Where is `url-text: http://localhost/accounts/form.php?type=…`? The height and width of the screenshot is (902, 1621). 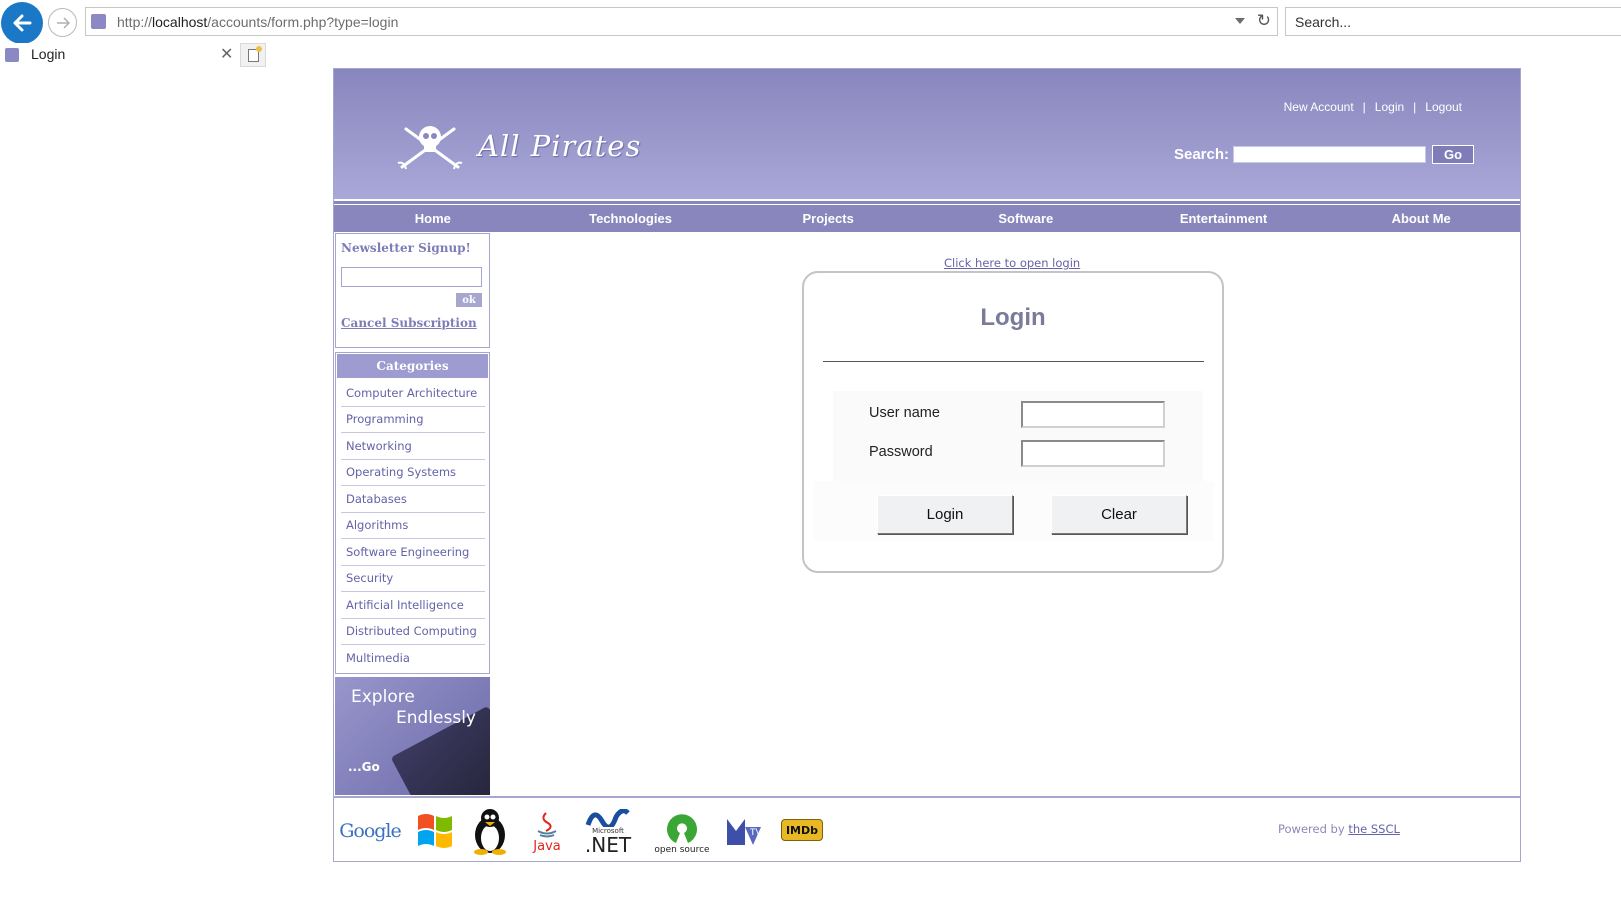
url-text: http://localhost/accounts/form.php?type=… is located at coordinates (257, 22).